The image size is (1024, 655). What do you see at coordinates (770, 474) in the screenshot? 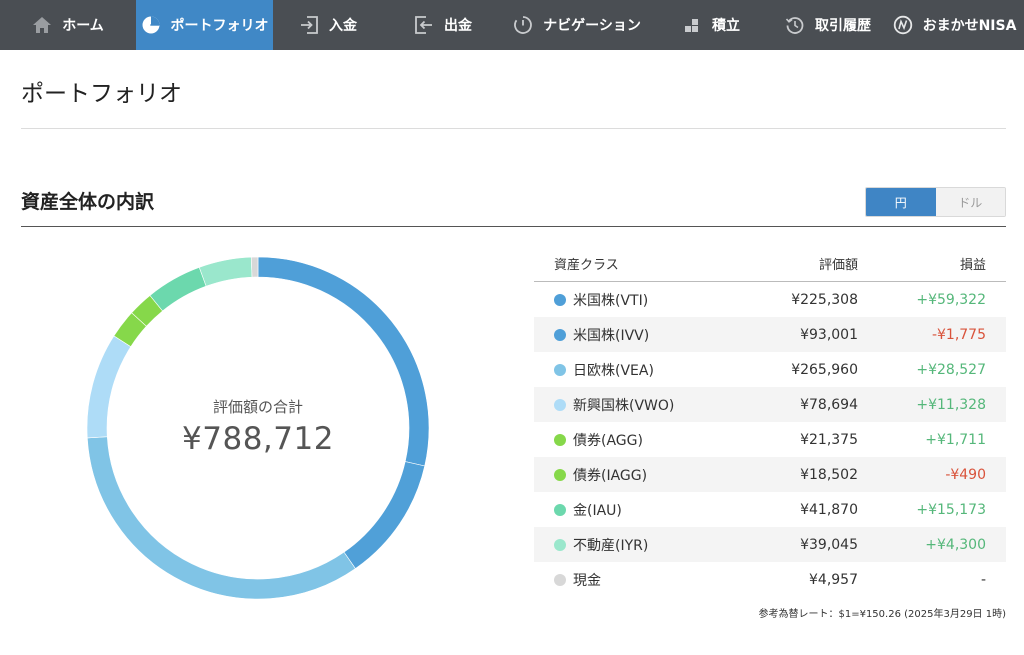
I see `table-row: 債券(IAGG) ¥18,502 -¥490` at bounding box center [770, 474].